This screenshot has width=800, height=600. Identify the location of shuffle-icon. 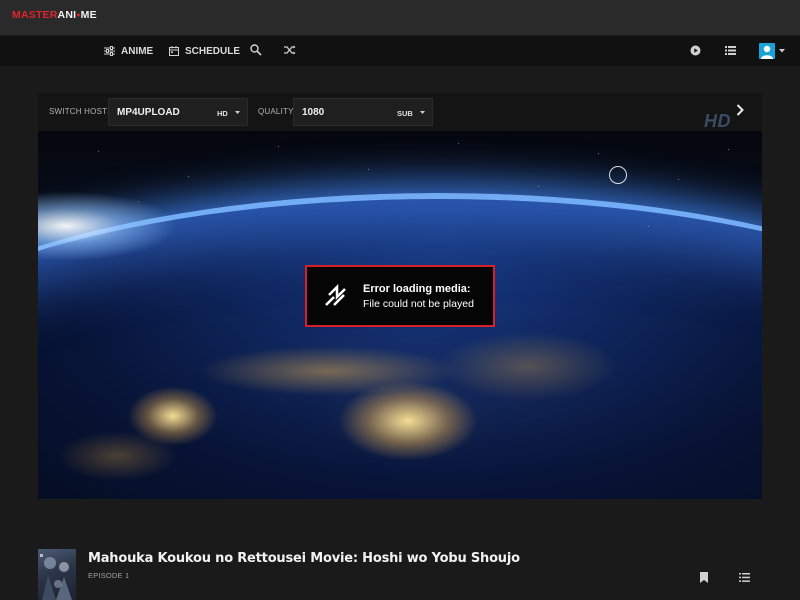
(290, 50).